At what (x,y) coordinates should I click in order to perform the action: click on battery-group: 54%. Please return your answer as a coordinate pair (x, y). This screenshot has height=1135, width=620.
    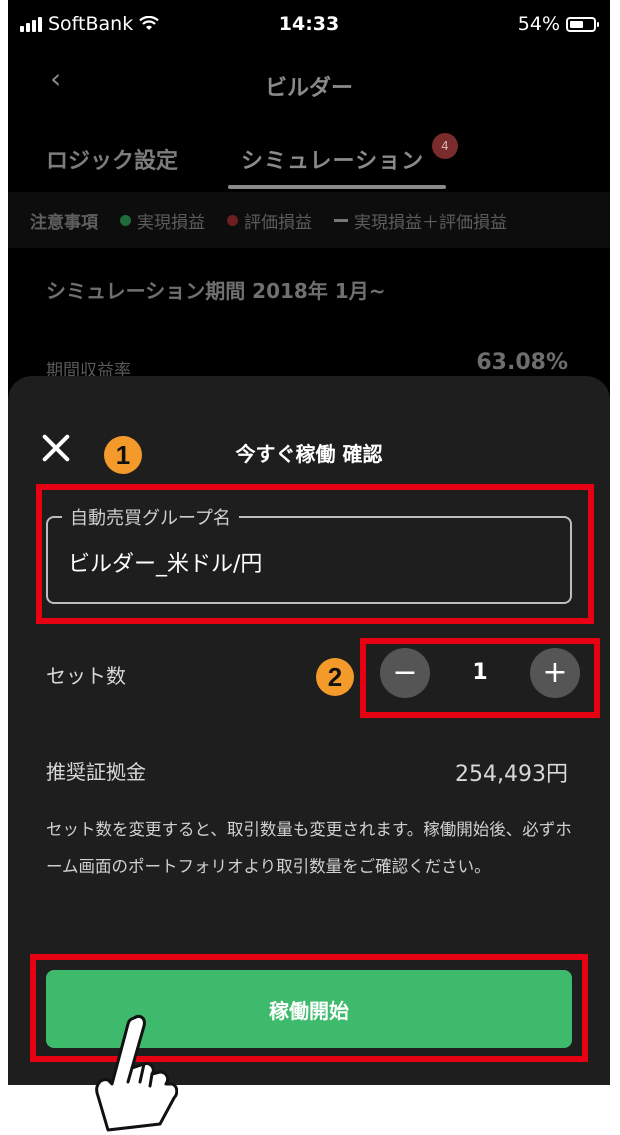
    Looking at the image, I should click on (558, 24).